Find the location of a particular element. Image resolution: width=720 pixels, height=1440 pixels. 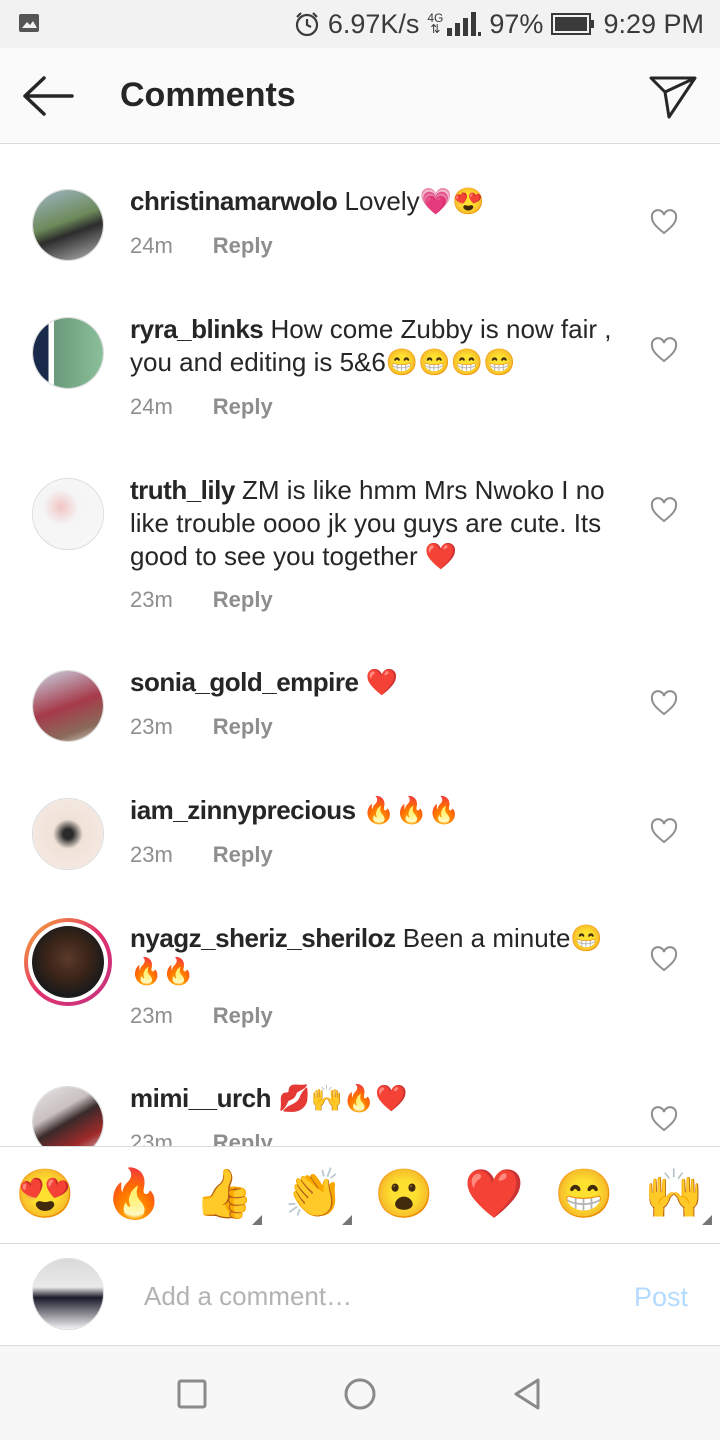

emoji-raised-hands: 🙌 is located at coordinates (677, 1196).